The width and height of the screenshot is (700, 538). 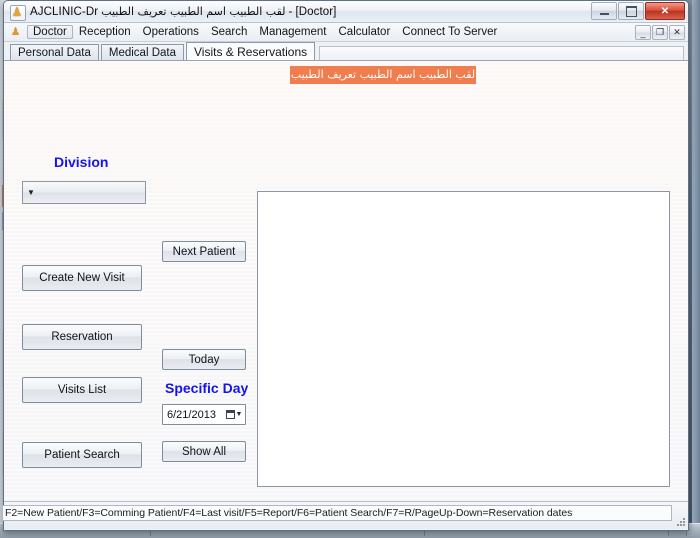 I want to click on reservation-button: Reservation, so click(x=82, y=337).